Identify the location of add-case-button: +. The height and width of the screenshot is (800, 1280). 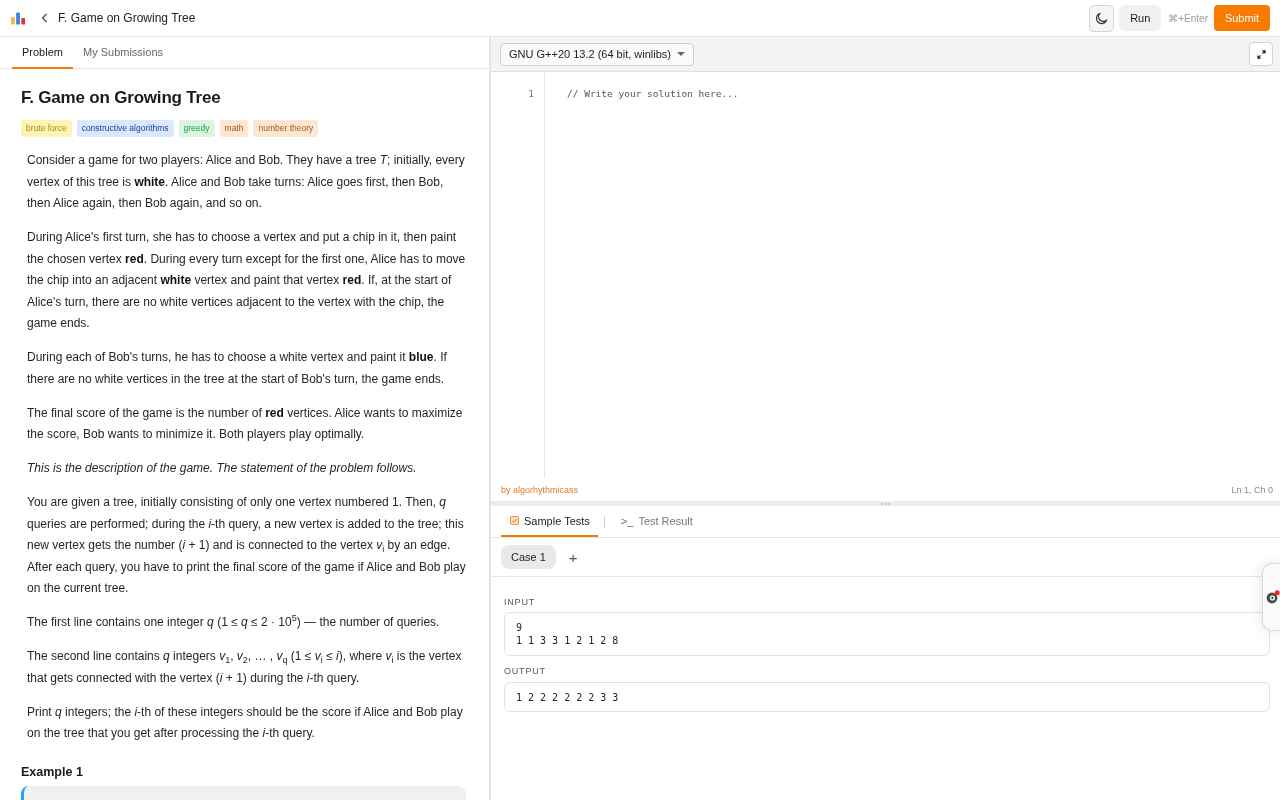
(573, 557).